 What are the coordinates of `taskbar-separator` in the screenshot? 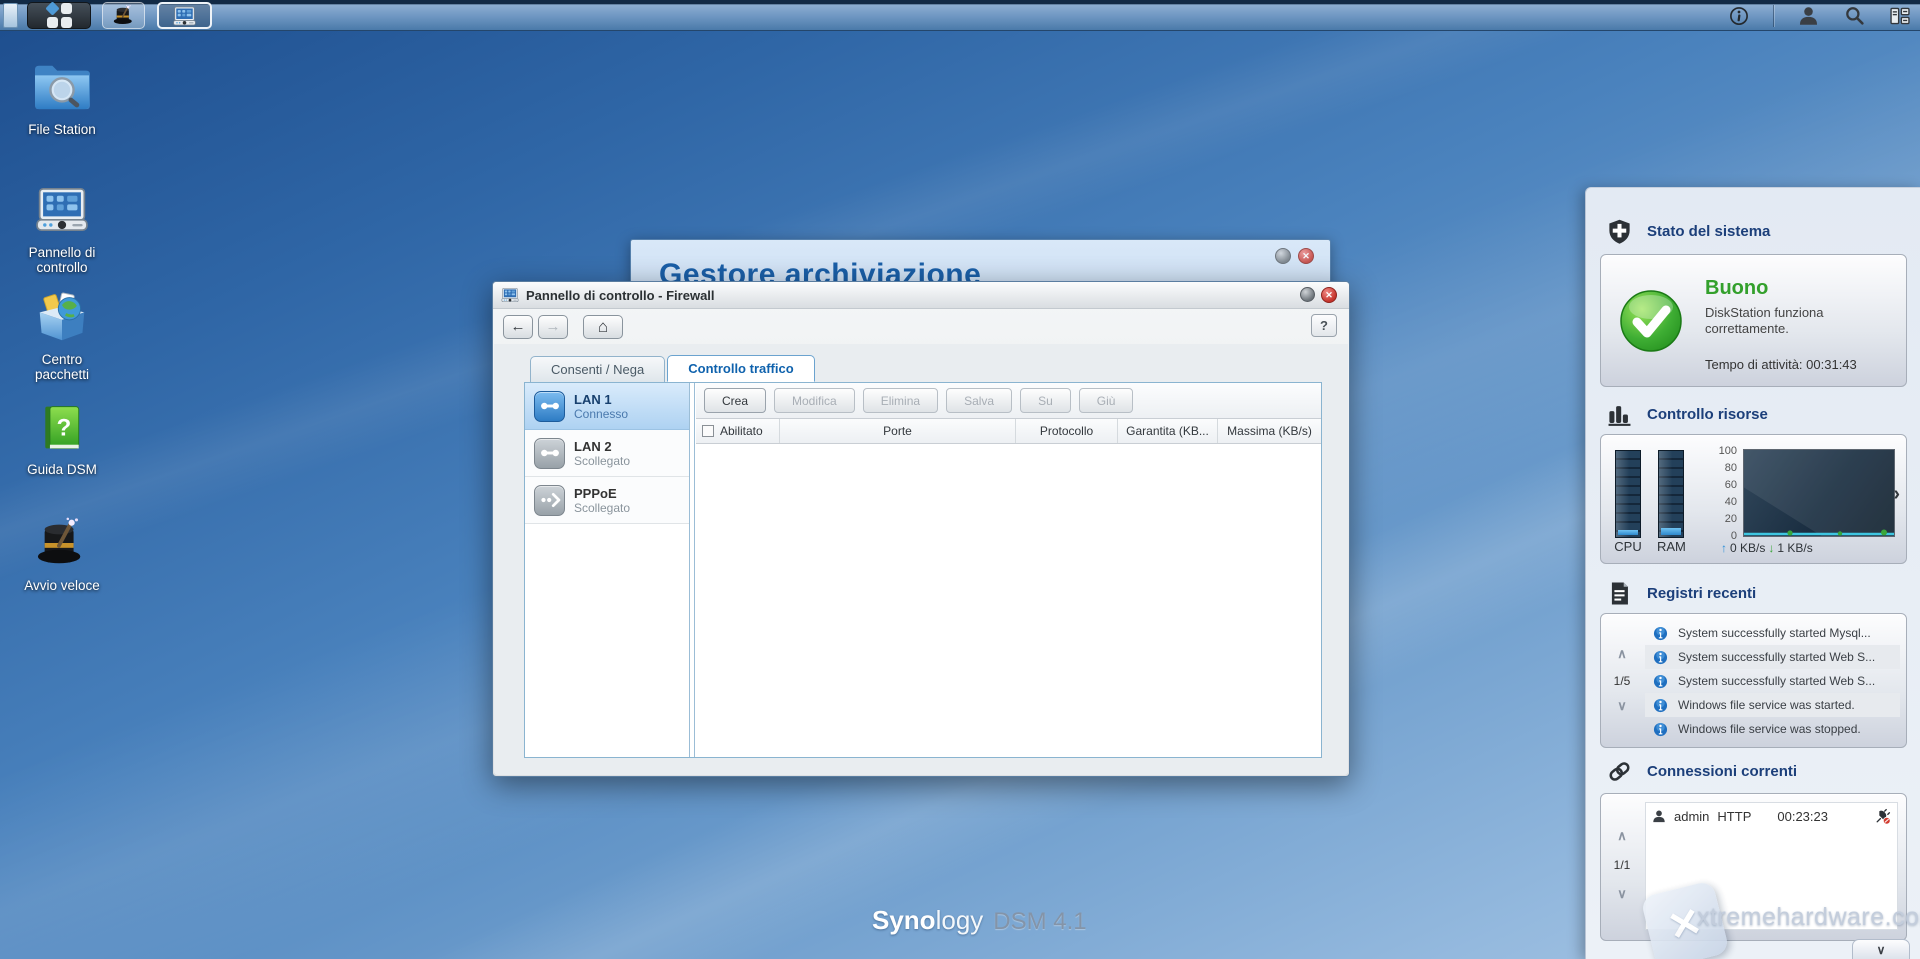 It's located at (1773, 15).